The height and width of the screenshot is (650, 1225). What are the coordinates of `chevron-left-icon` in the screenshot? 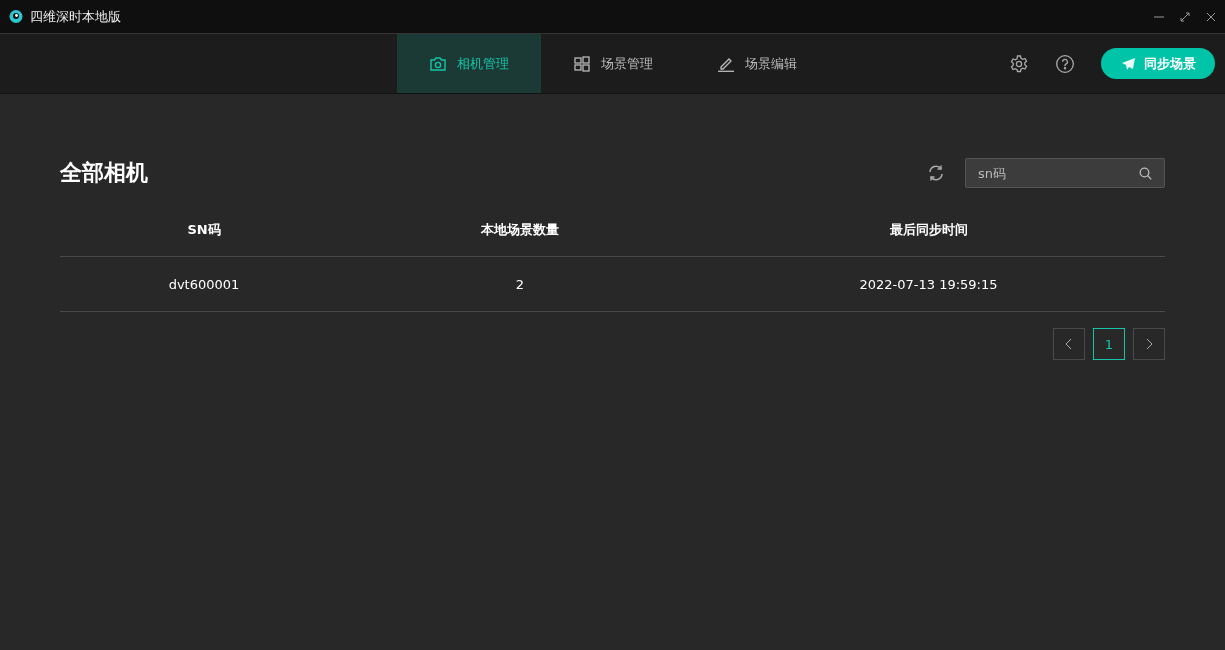 It's located at (1069, 344).